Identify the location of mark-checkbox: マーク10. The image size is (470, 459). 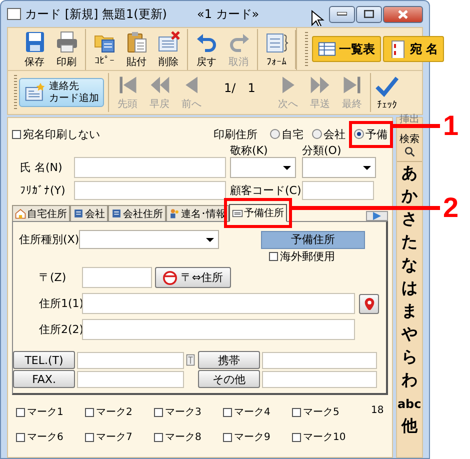
(328, 437).